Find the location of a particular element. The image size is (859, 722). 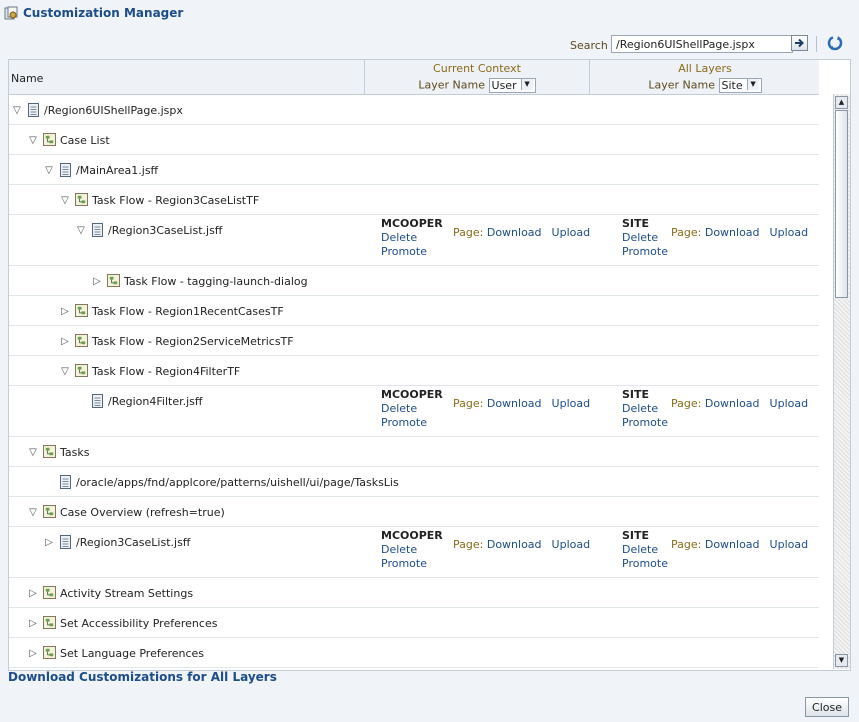

tree-node: ▷ Set Accessibility Preferences is located at coordinates (122, 623).